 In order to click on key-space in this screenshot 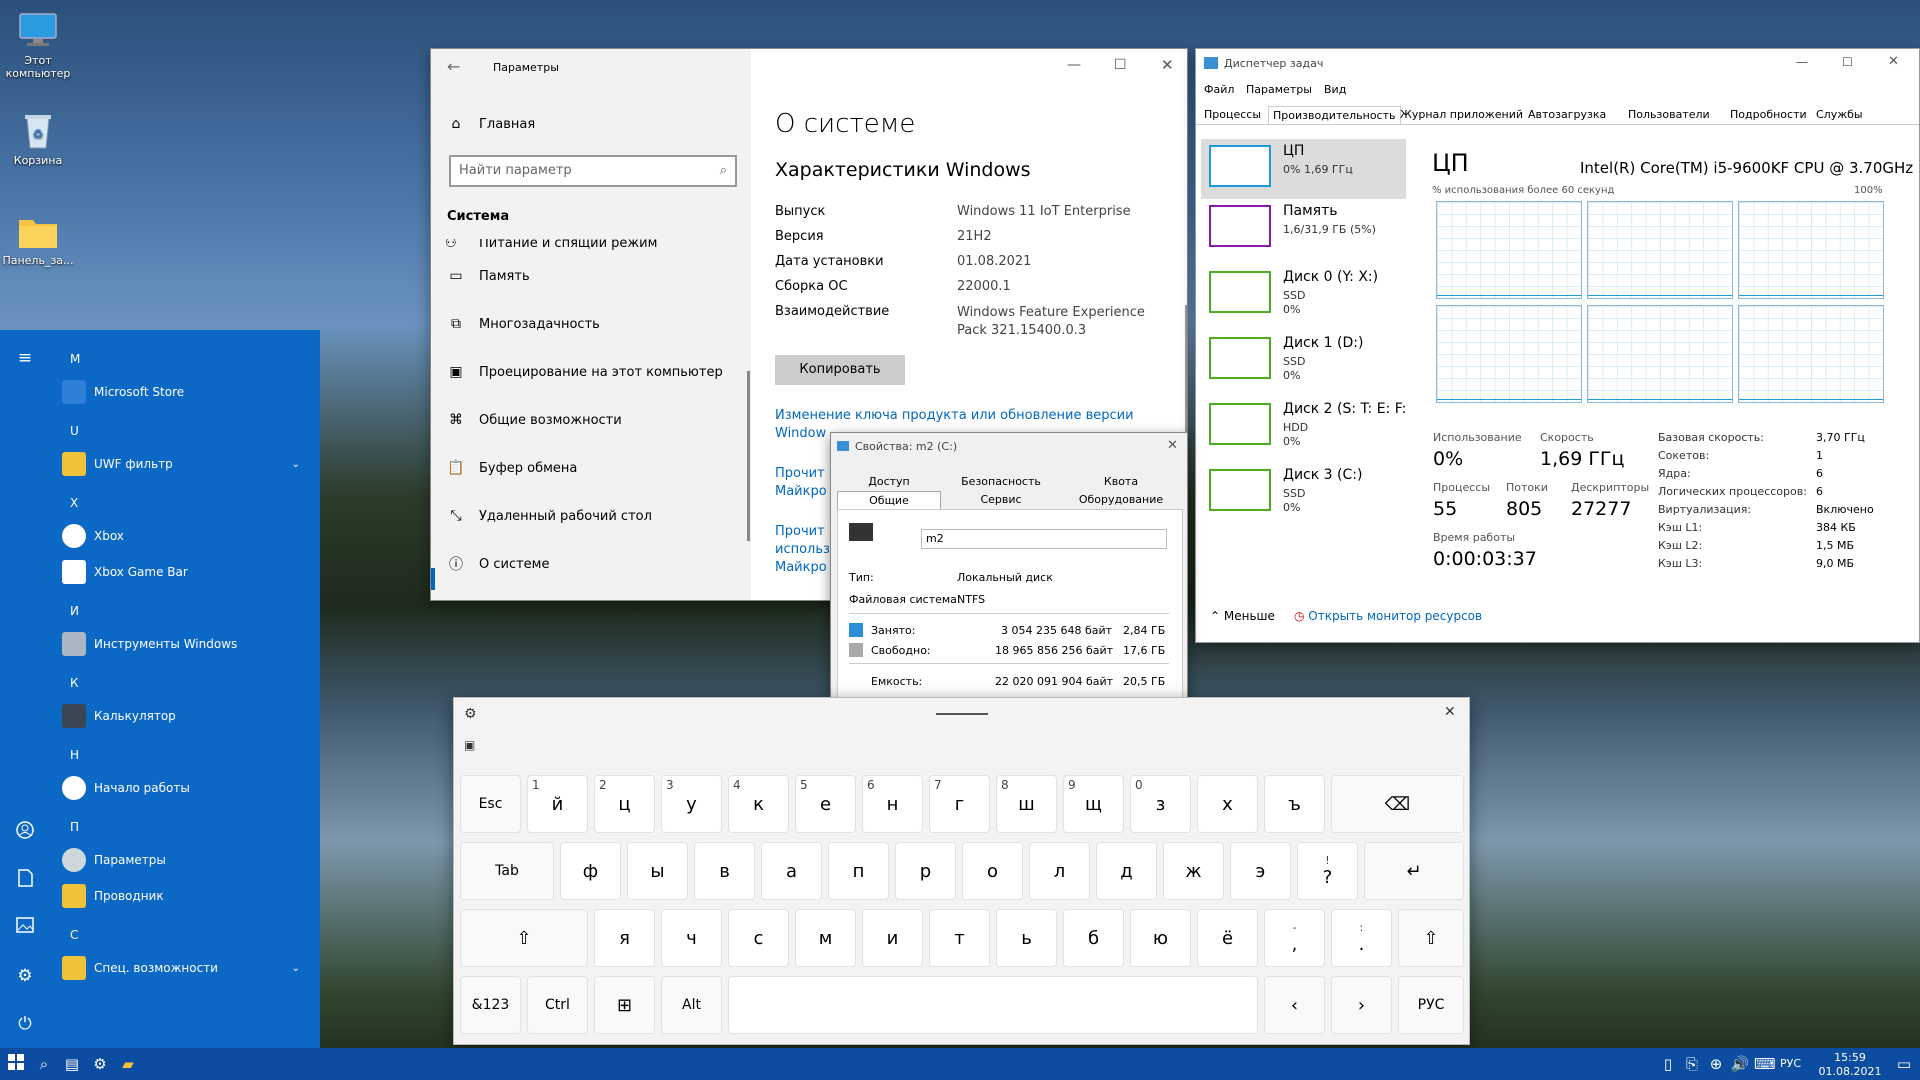, I will do `click(993, 1005)`.